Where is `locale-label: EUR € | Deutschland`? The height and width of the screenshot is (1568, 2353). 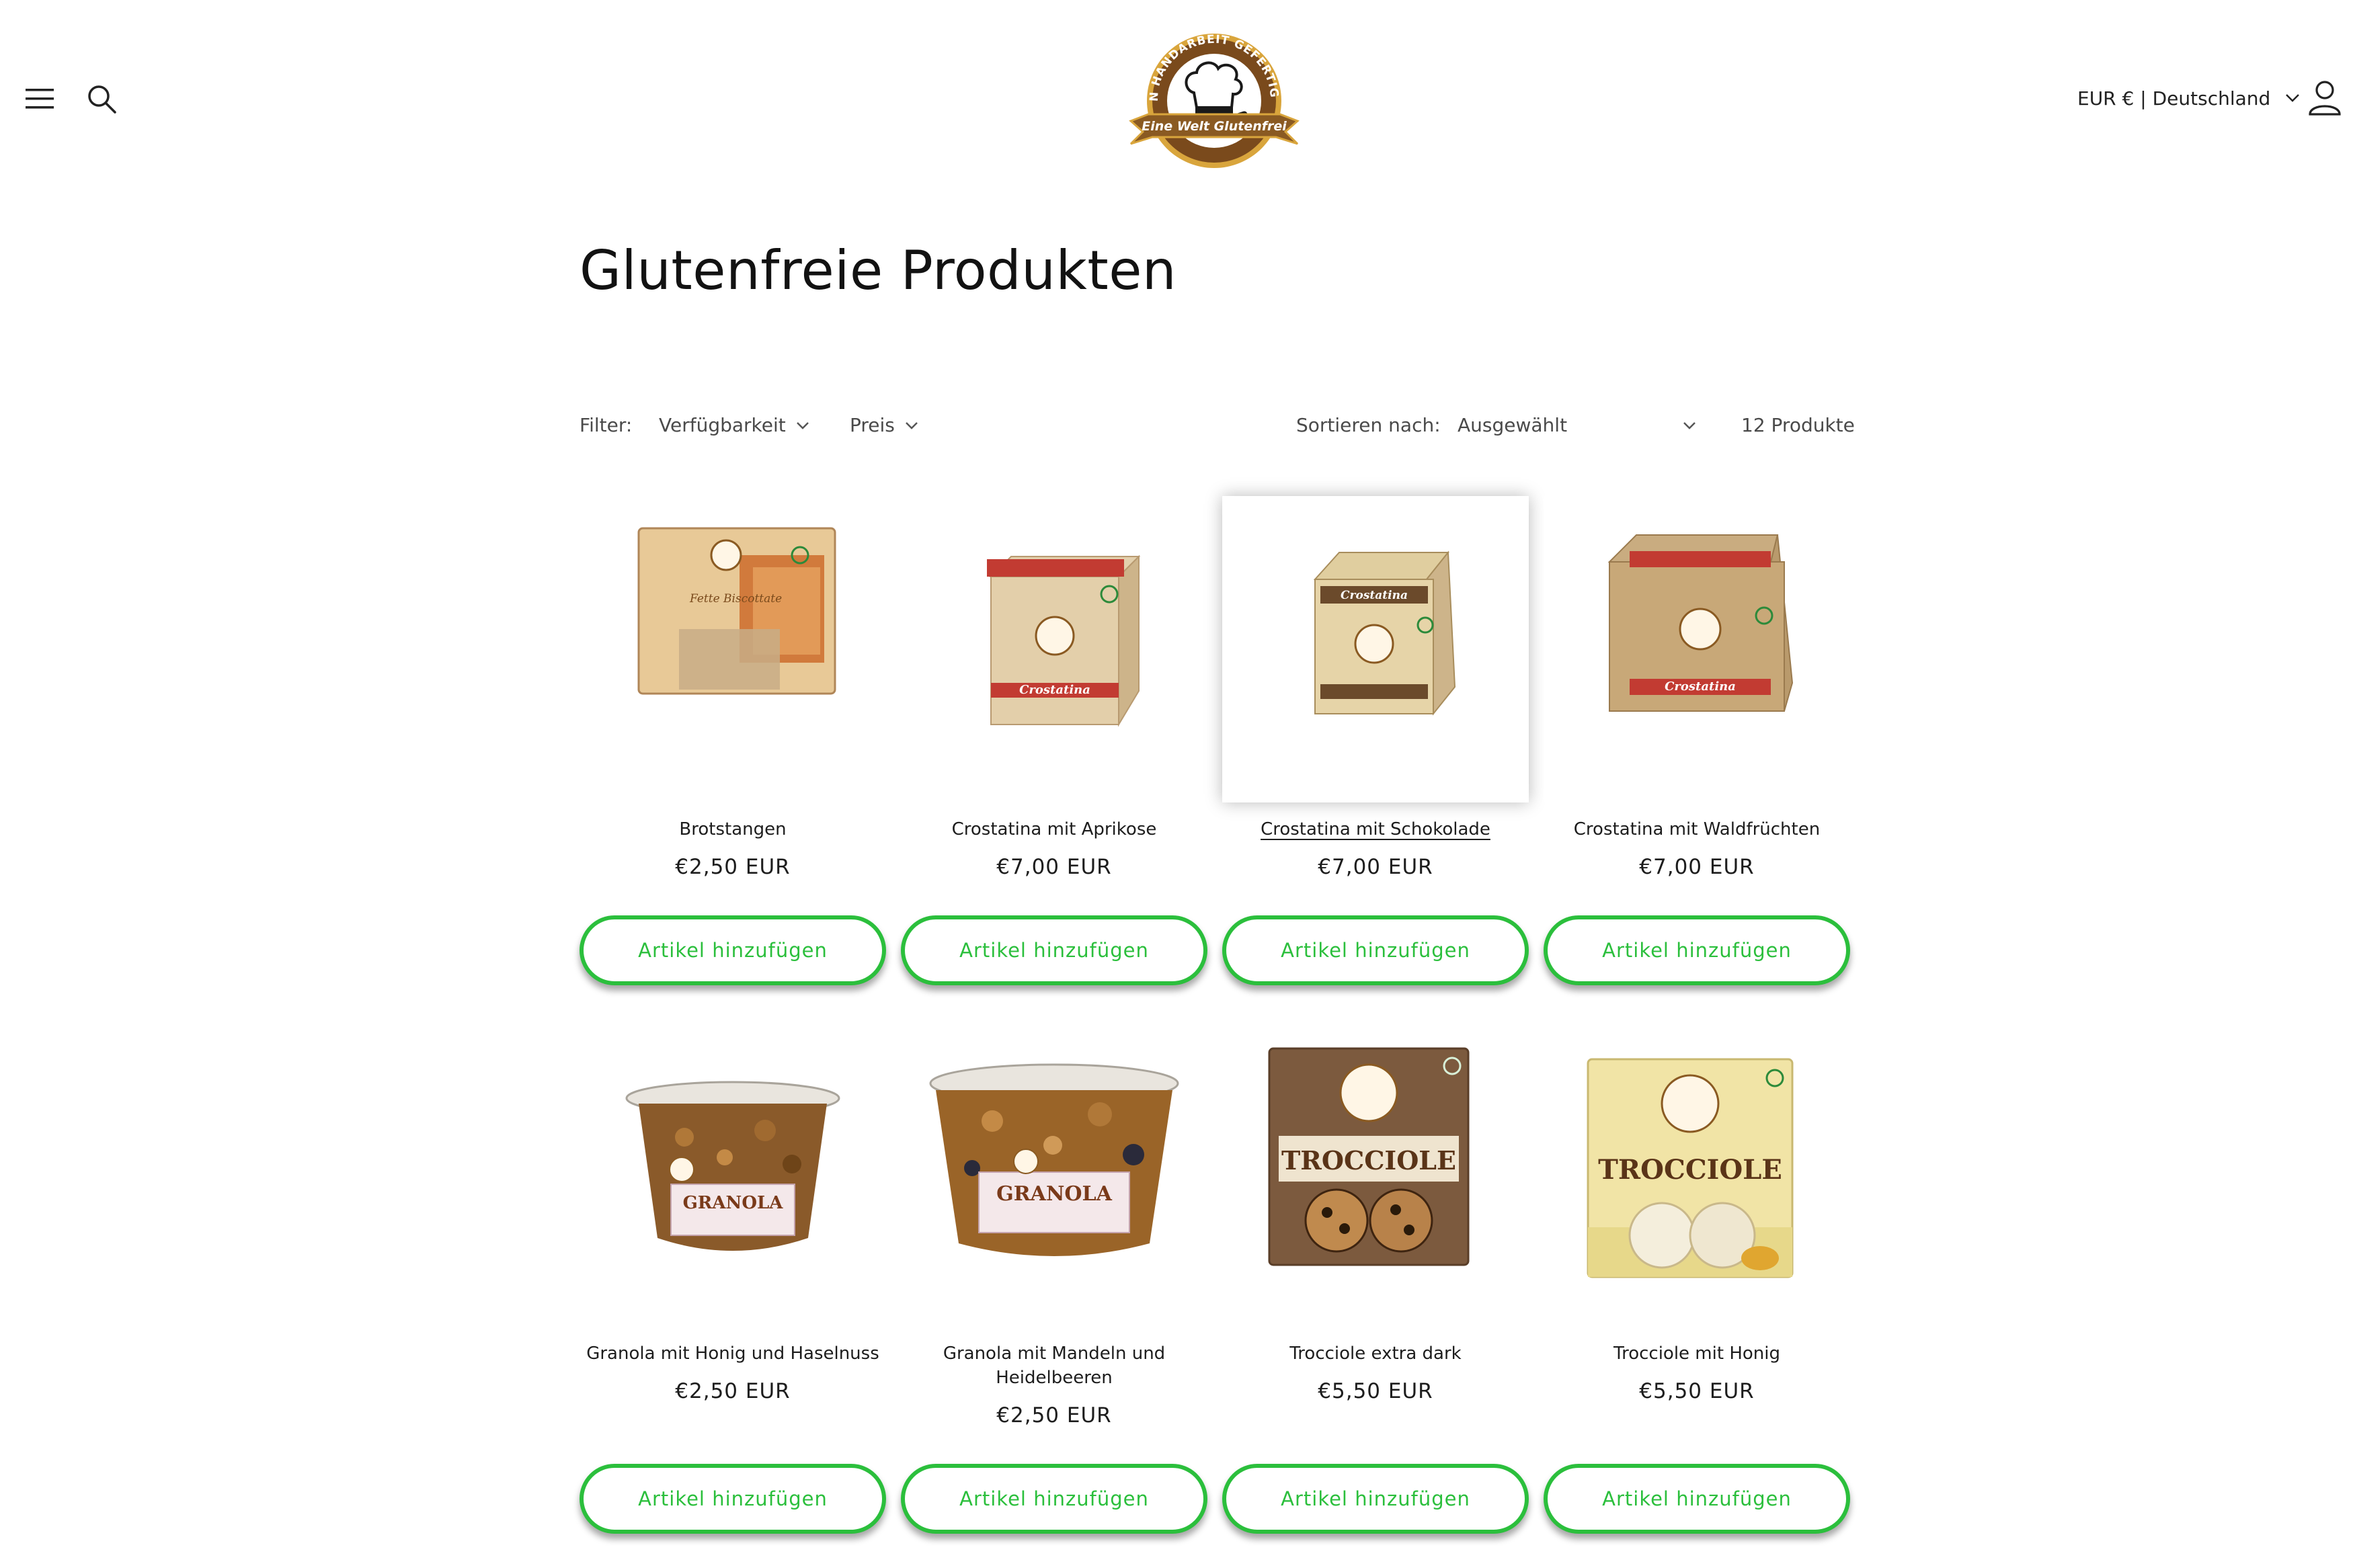 locale-label: EUR € | Deutschland is located at coordinates (2174, 99).